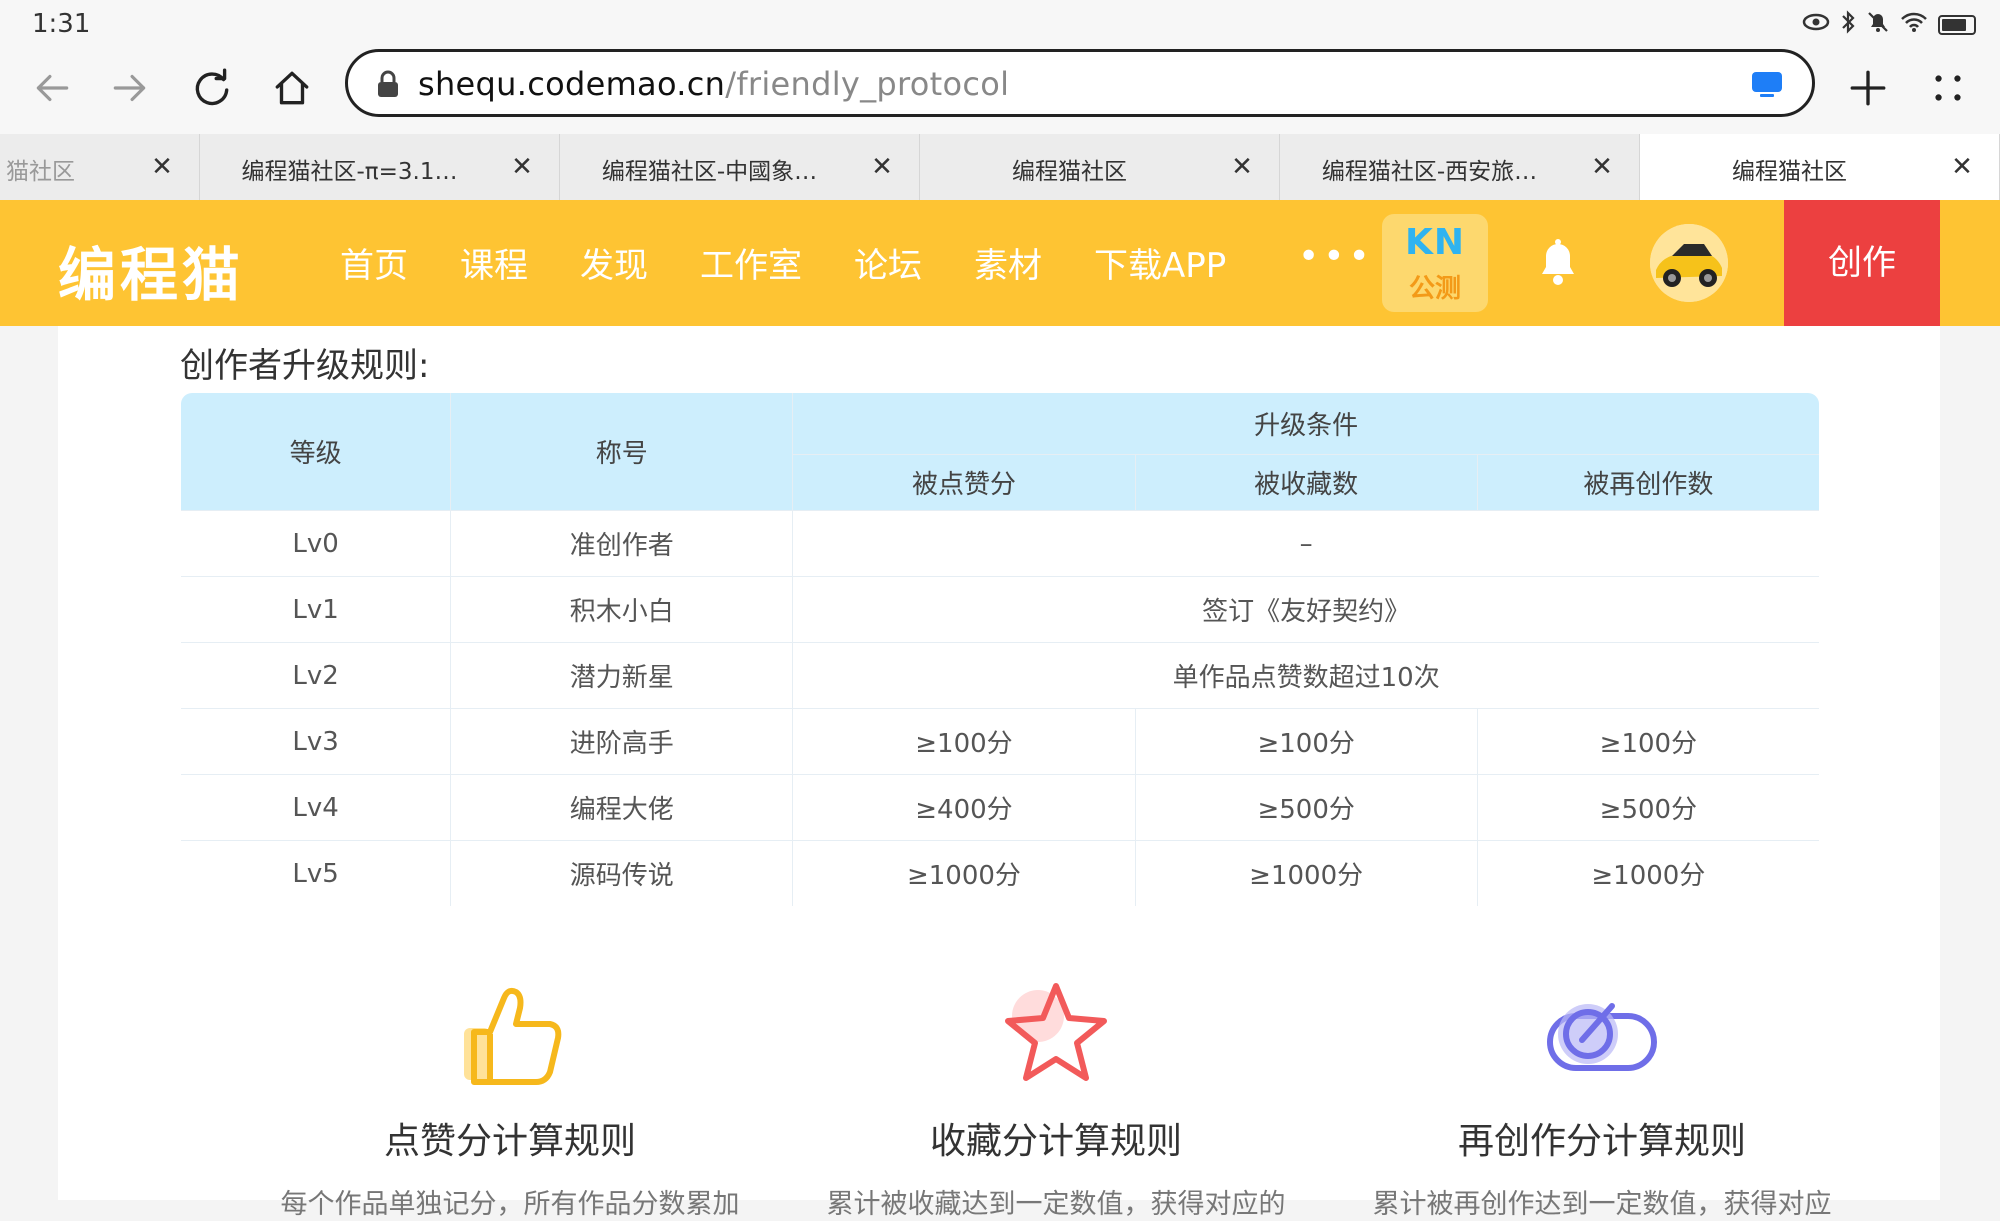 This screenshot has width=2000, height=1221. I want to click on home-button, so click(292, 88).